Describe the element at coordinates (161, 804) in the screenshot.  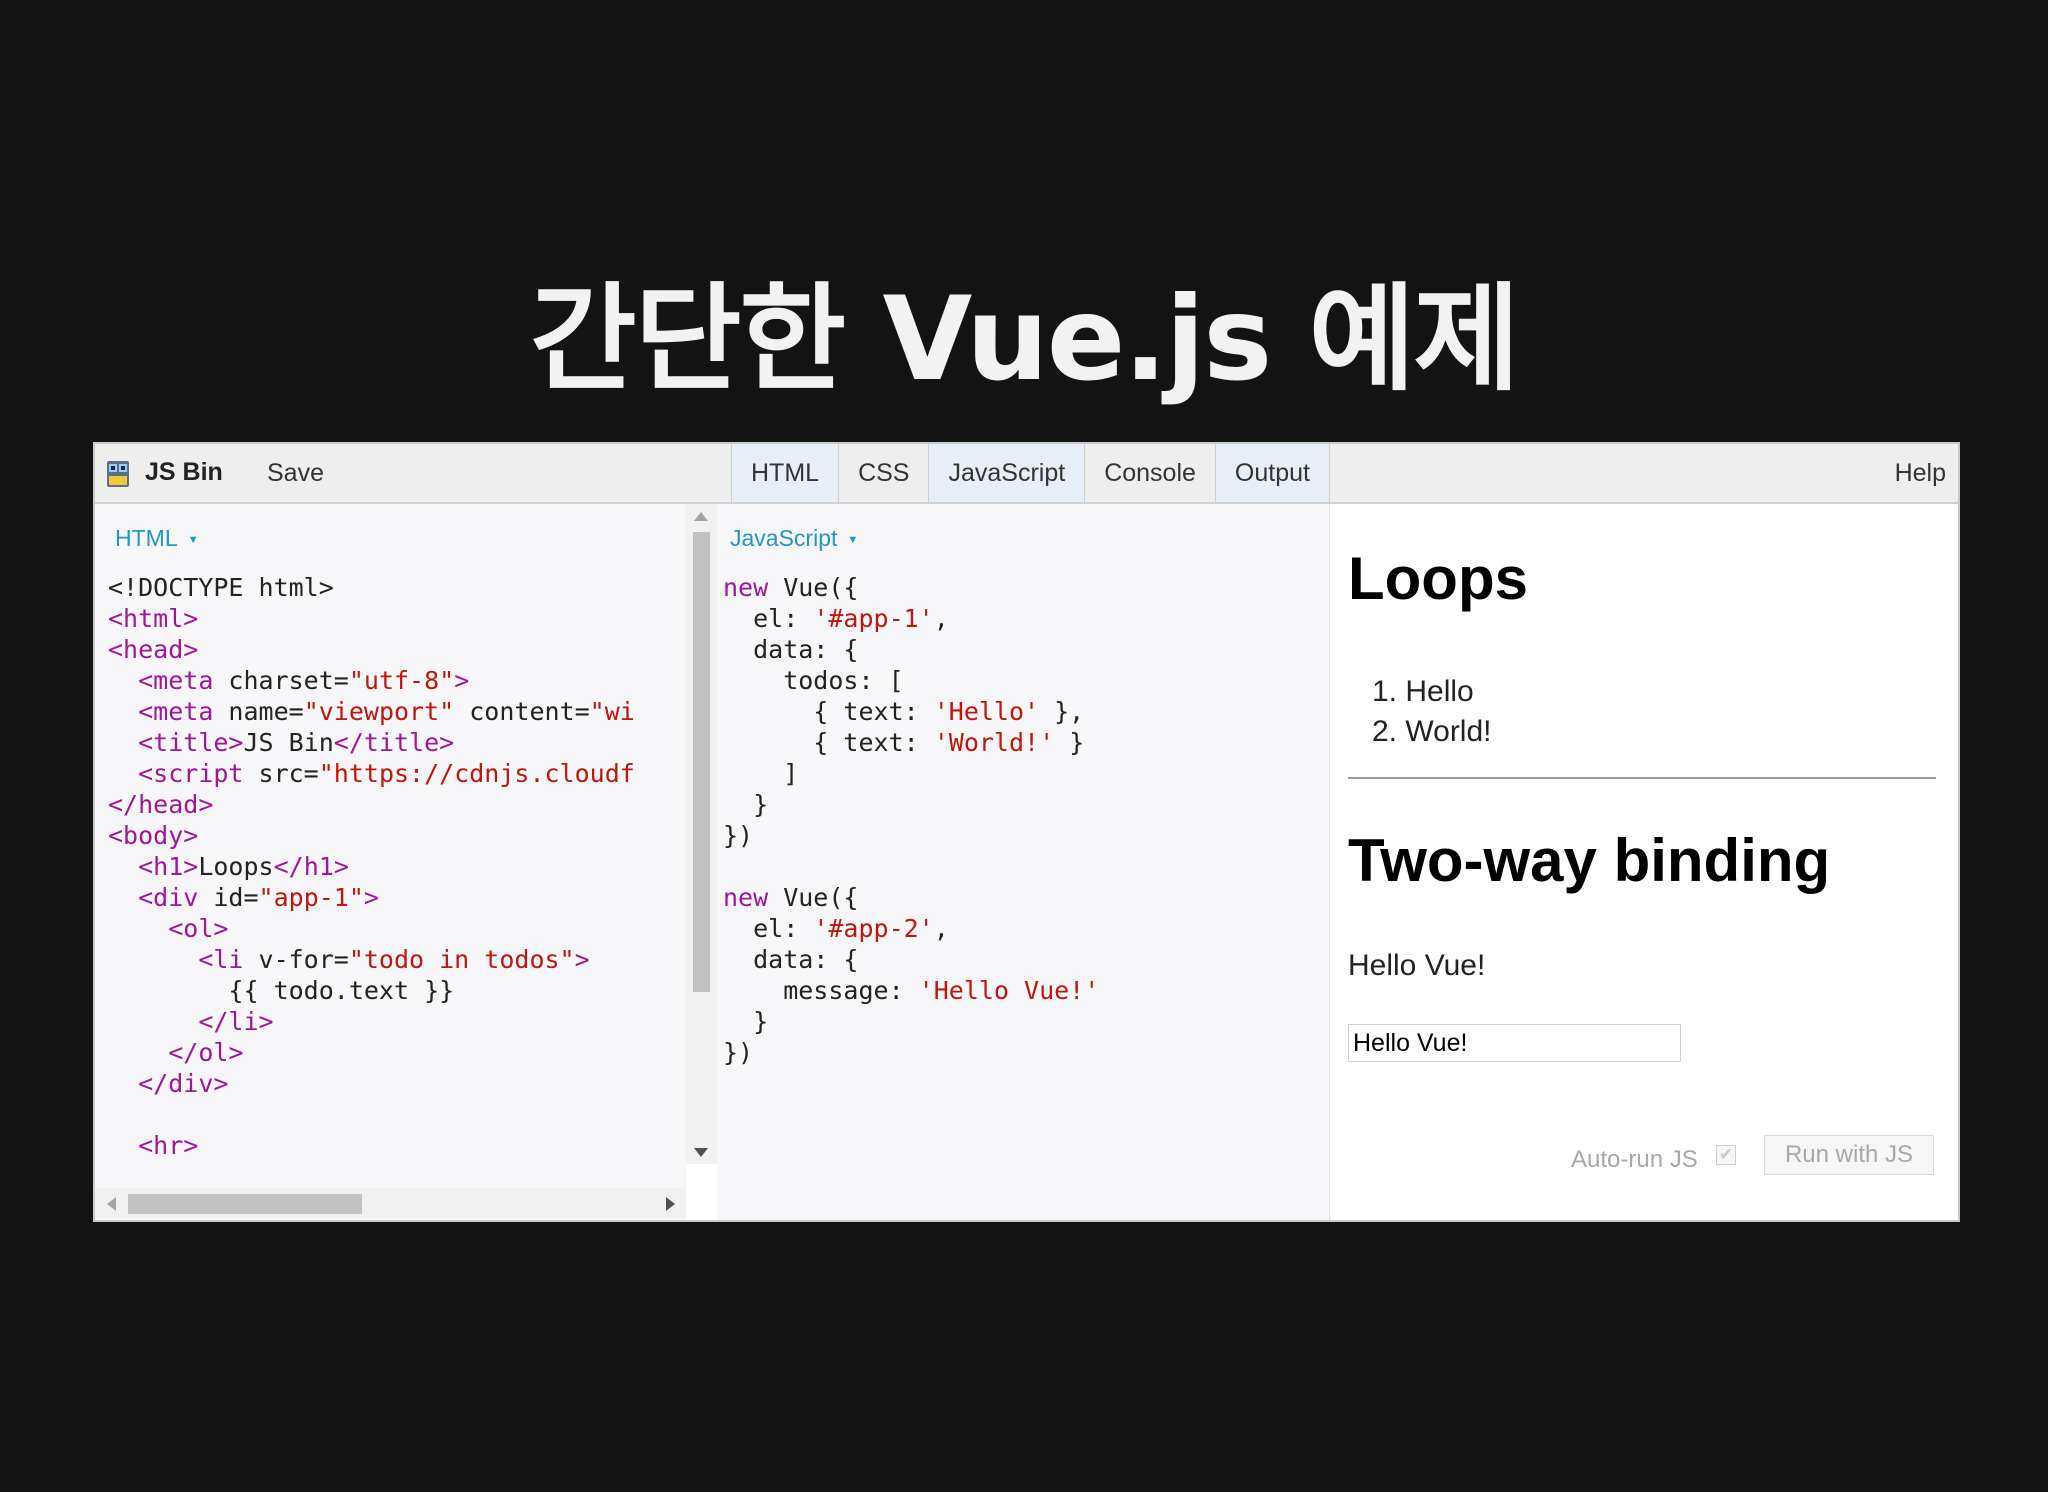
I see `code-line: </head>` at that location.